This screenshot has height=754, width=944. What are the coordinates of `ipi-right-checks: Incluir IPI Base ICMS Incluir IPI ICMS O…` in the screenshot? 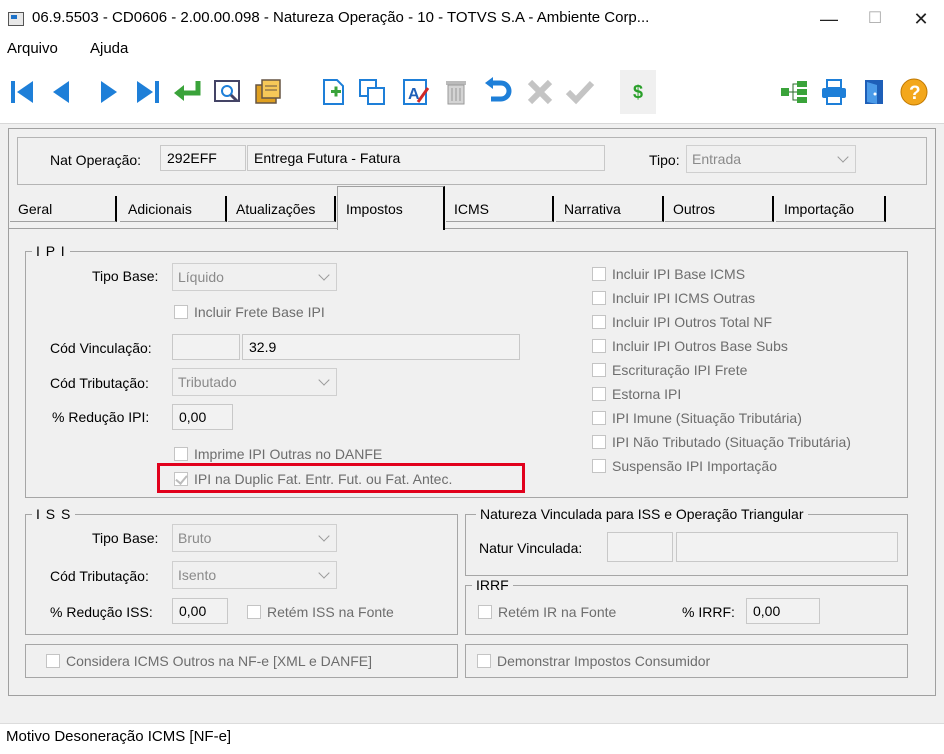 It's located at (721, 370).